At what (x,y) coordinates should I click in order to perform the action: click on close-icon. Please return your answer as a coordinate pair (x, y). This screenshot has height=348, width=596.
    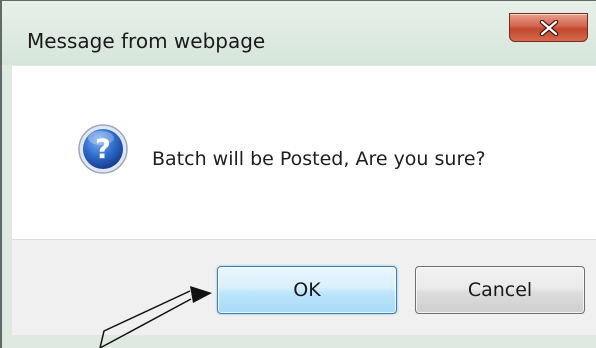
    Looking at the image, I should click on (549, 28).